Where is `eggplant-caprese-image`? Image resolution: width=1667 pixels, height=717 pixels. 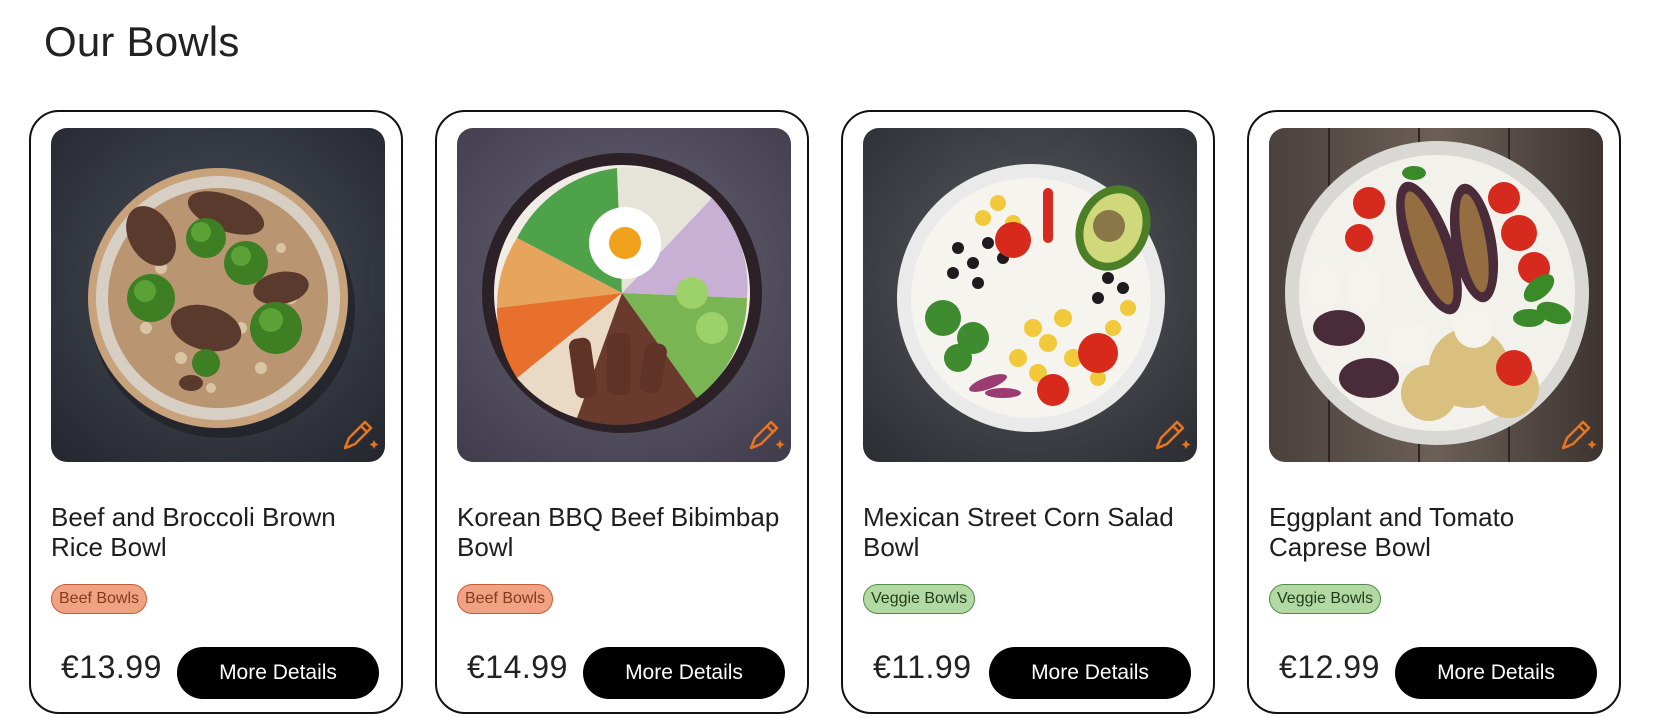
eggplant-caprese-image is located at coordinates (1436, 295).